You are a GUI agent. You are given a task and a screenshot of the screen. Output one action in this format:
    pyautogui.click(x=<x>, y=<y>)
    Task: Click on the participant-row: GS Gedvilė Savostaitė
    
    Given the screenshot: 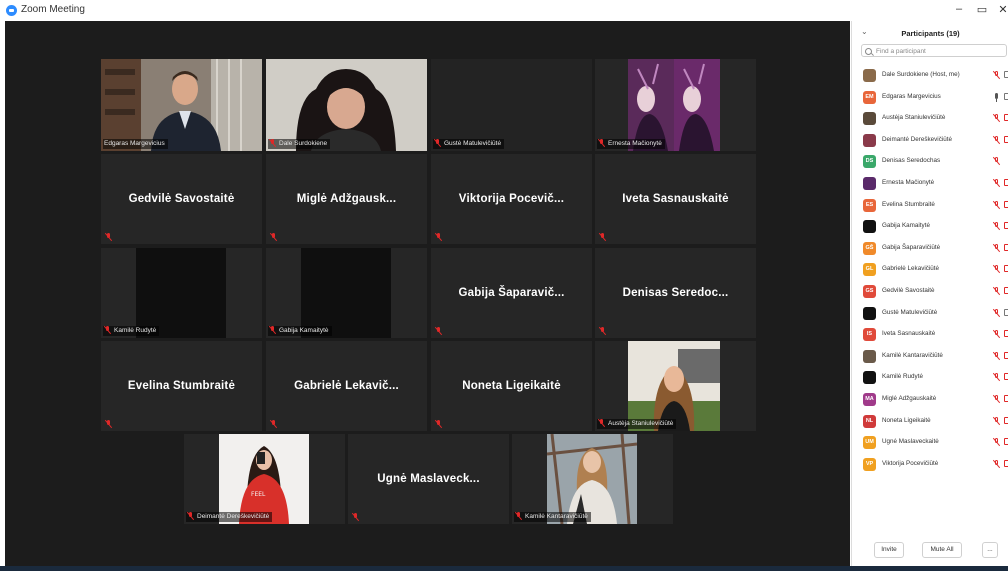 What is the action you would take?
    pyautogui.click(x=930, y=292)
    